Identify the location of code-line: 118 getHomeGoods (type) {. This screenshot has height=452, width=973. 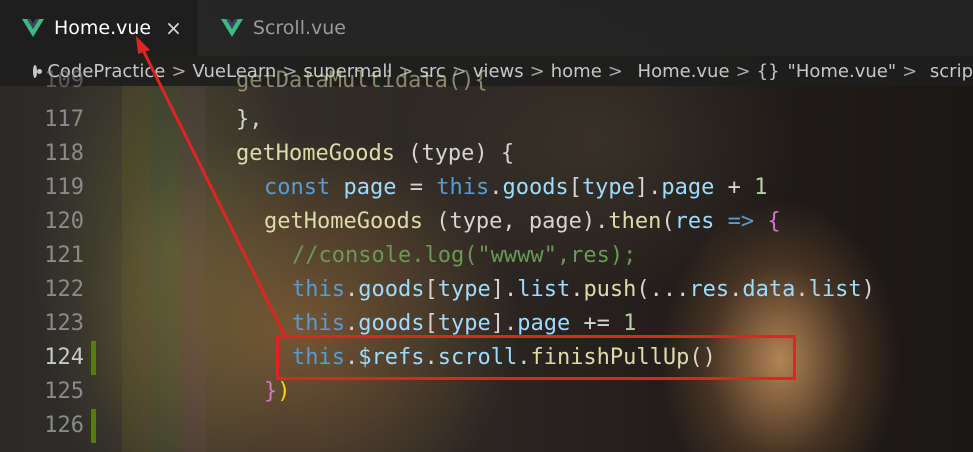
(486, 154).